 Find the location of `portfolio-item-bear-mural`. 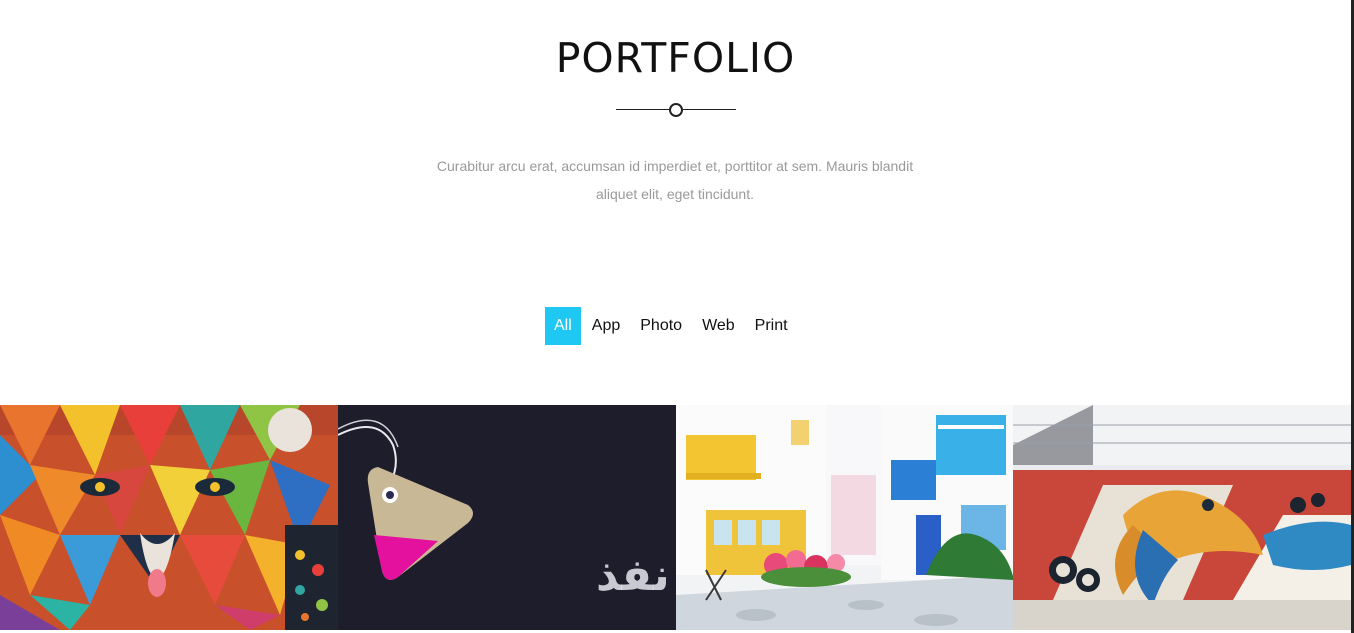

portfolio-item-bear-mural is located at coordinates (169, 517).